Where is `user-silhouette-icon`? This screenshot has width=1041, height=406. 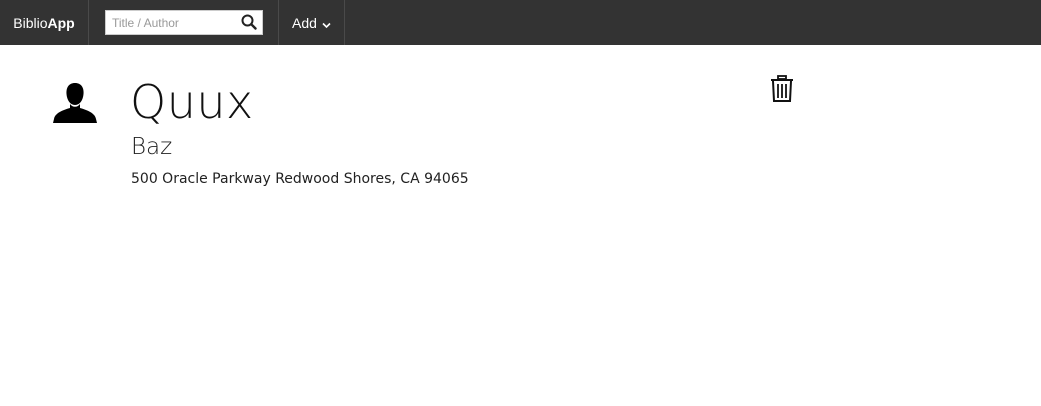 user-silhouette-icon is located at coordinates (75, 103).